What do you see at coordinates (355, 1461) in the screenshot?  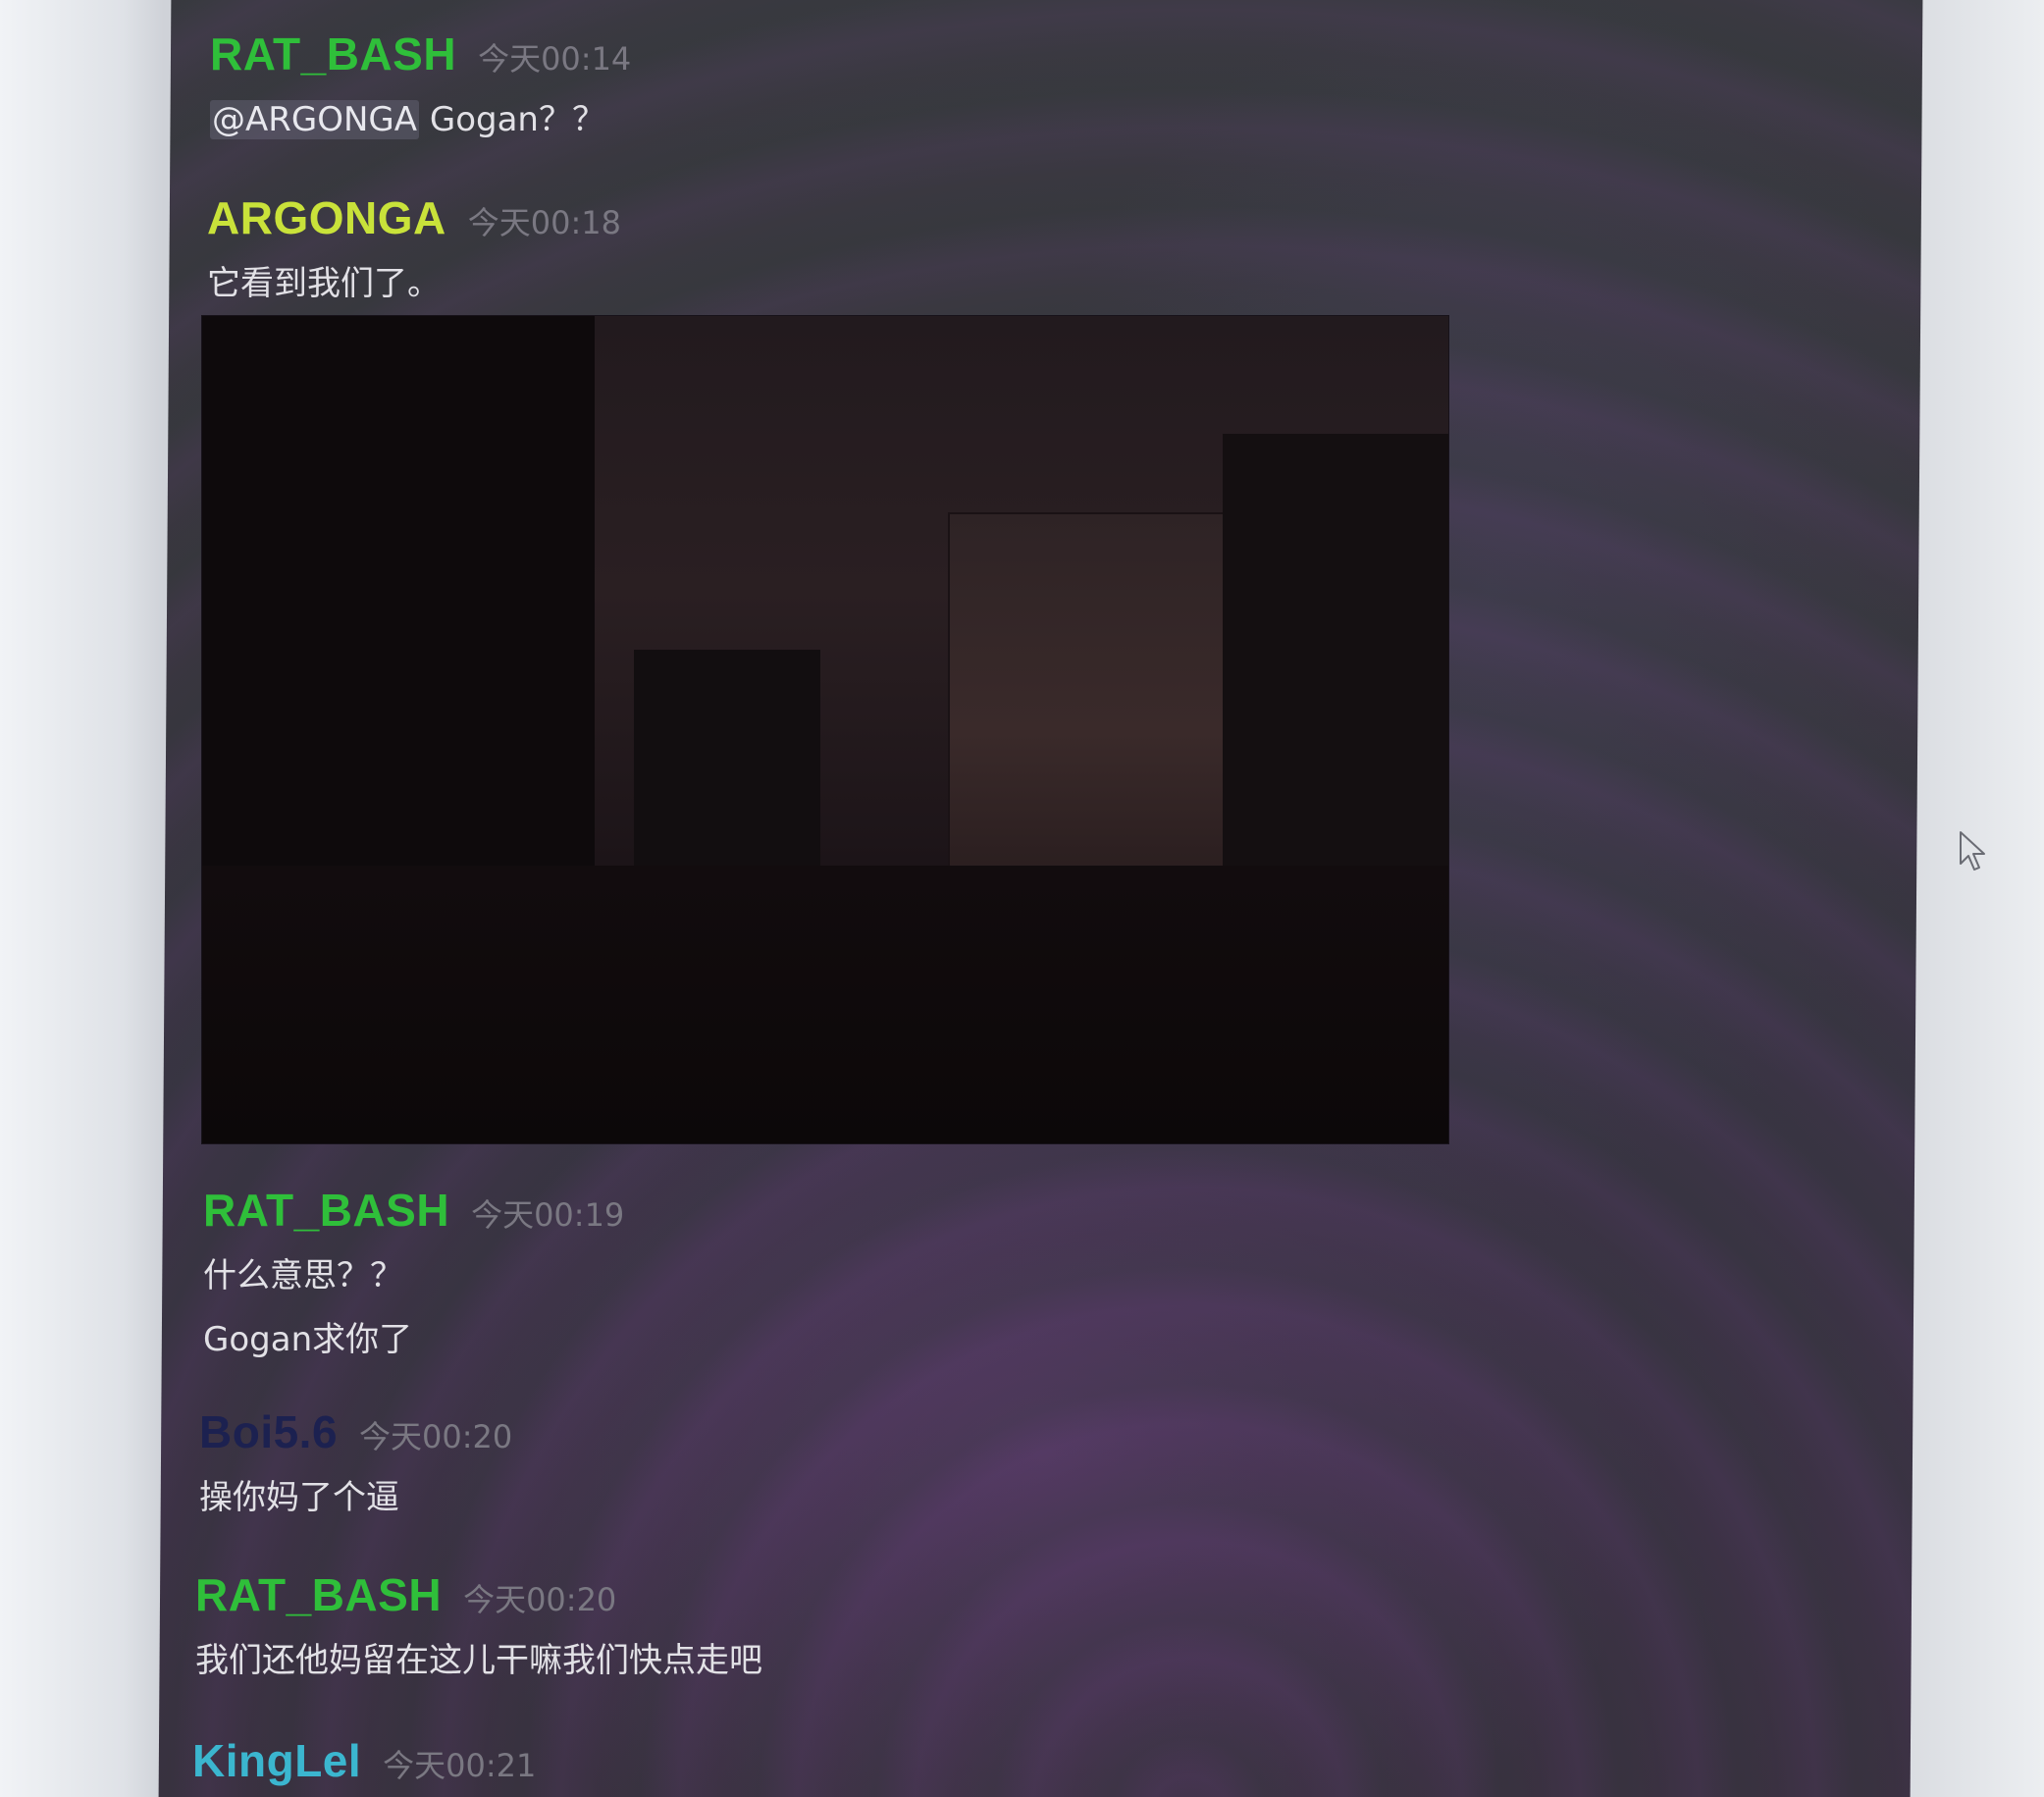 I see `chat-message: Boi5.6 今天00:20 操你妈了个逼` at bounding box center [355, 1461].